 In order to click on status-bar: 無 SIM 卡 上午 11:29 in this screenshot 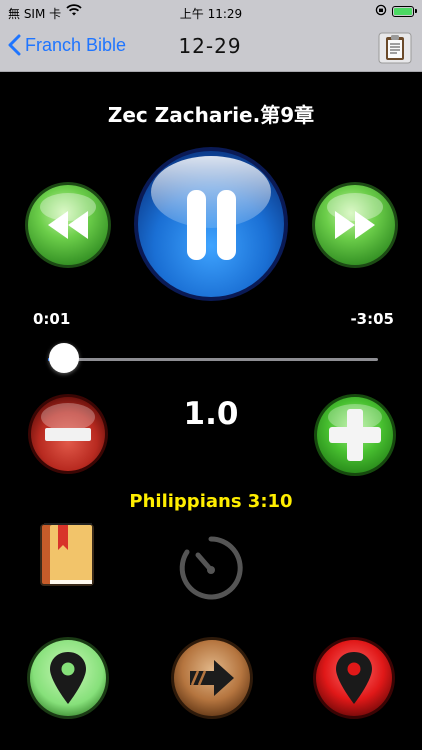, I will do `click(211, 12)`.